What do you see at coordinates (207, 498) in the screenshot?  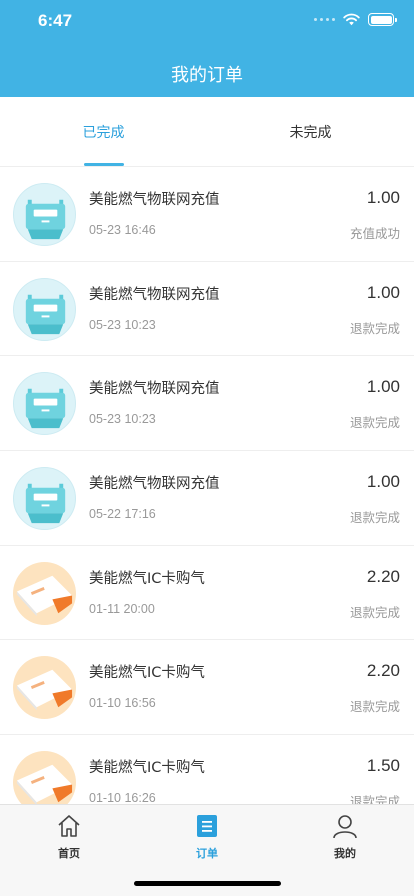 I see `order-row: 美能燃气物联网充值 05-22 17:16 1.00 退款完成` at bounding box center [207, 498].